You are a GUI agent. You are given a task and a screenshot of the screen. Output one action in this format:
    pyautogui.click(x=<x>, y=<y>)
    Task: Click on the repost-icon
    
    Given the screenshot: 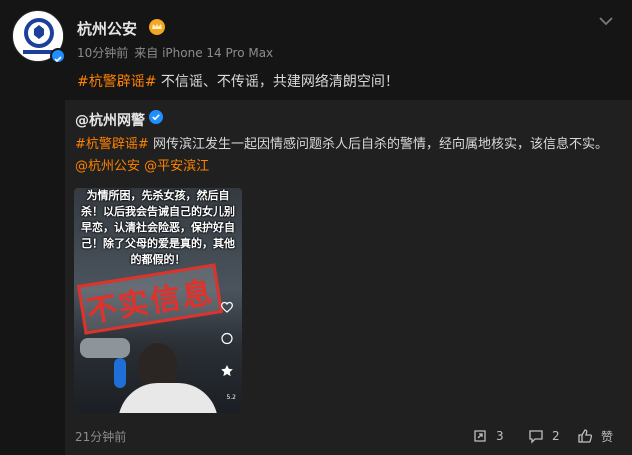 What is the action you would take?
    pyautogui.click(x=480, y=436)
    